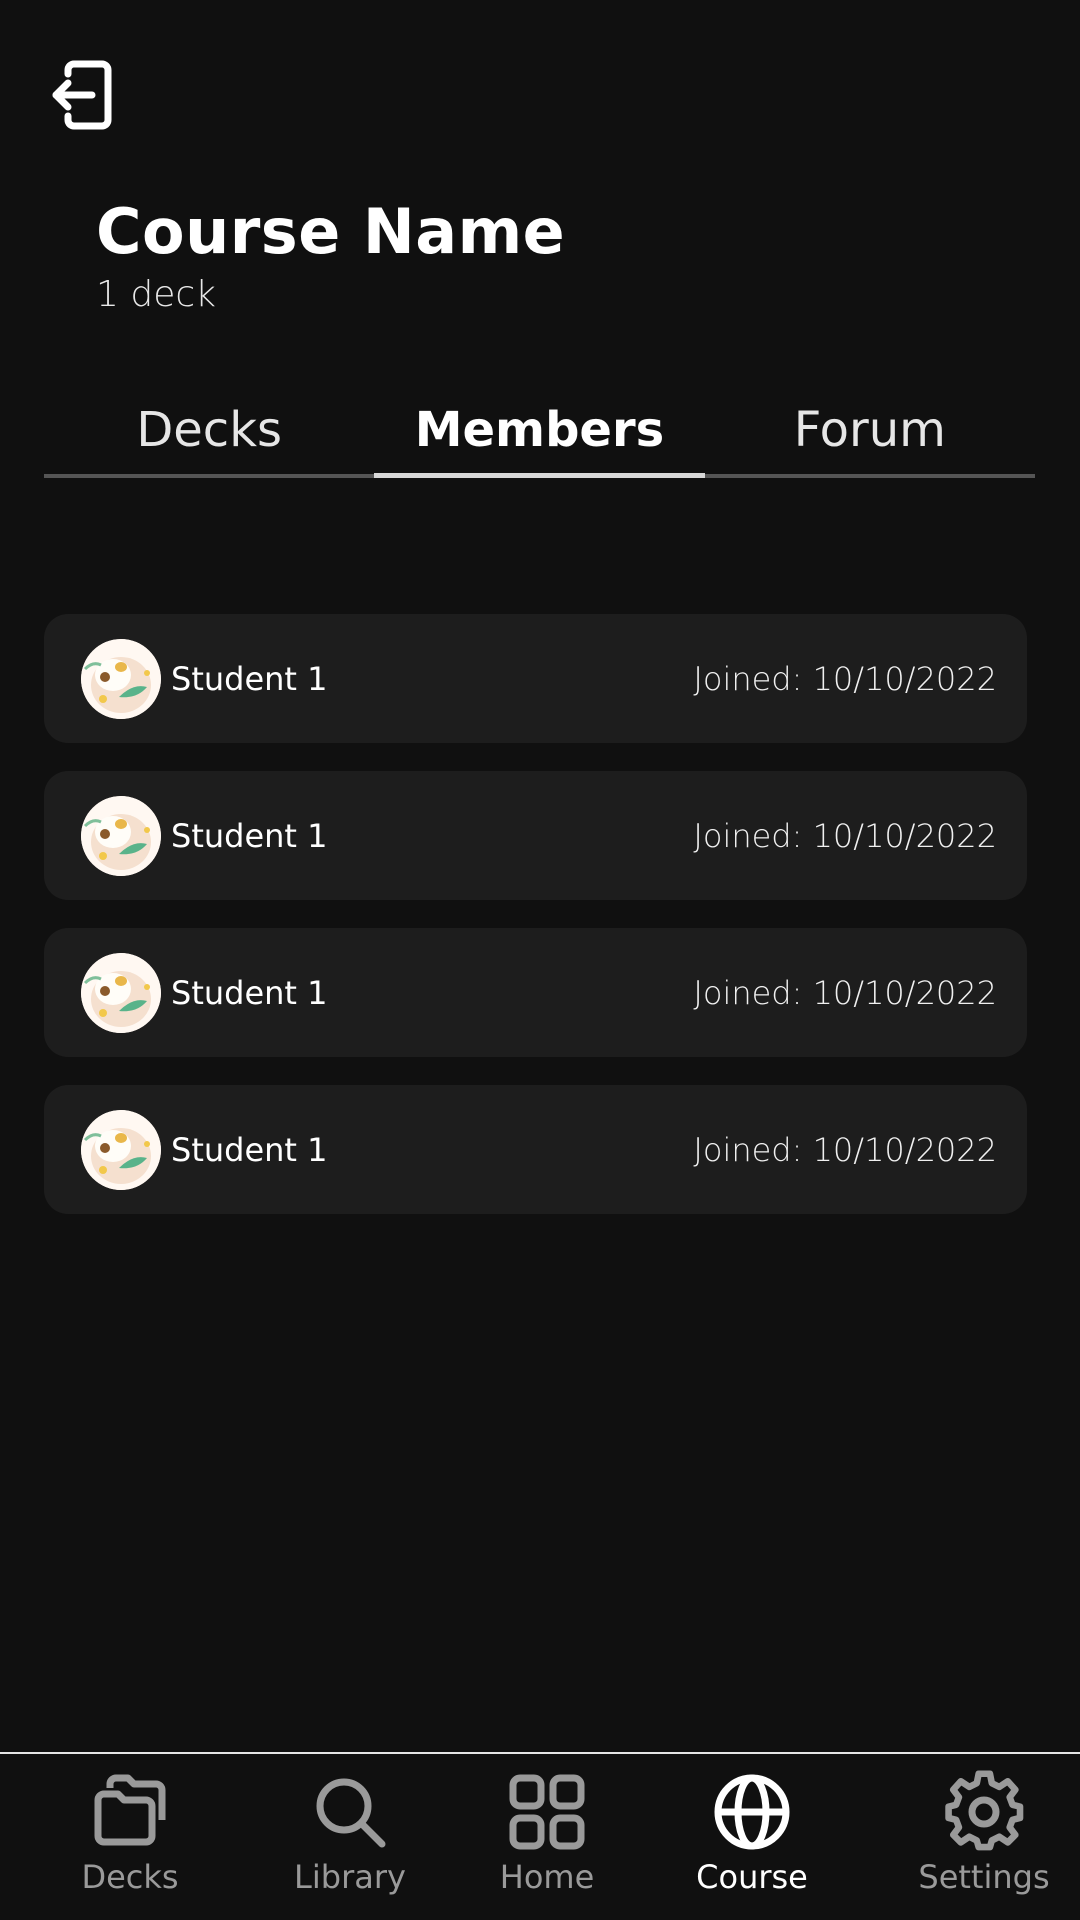  I want to click on exit-icon, so click(82, 95).